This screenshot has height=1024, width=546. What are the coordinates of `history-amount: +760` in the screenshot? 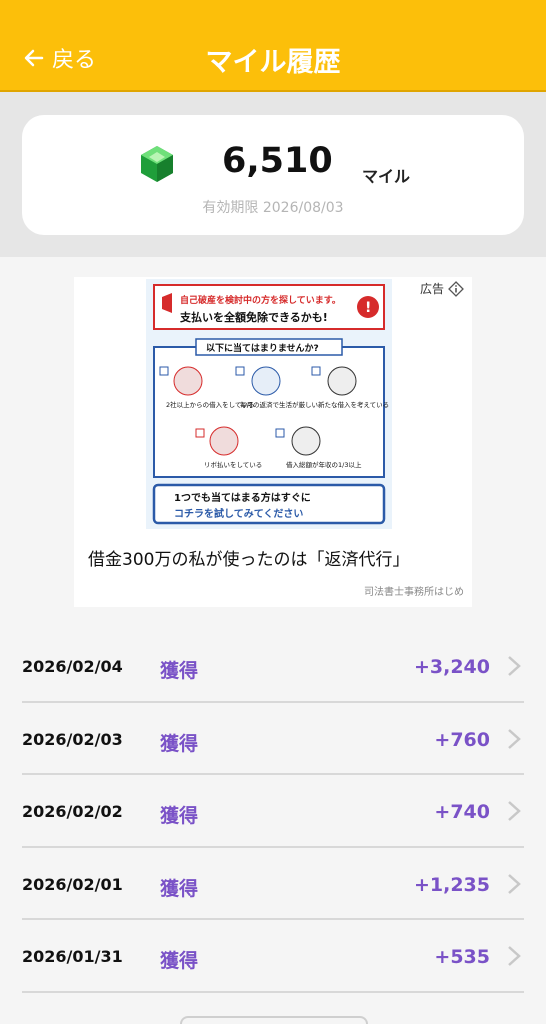 It's located at (462, 739).